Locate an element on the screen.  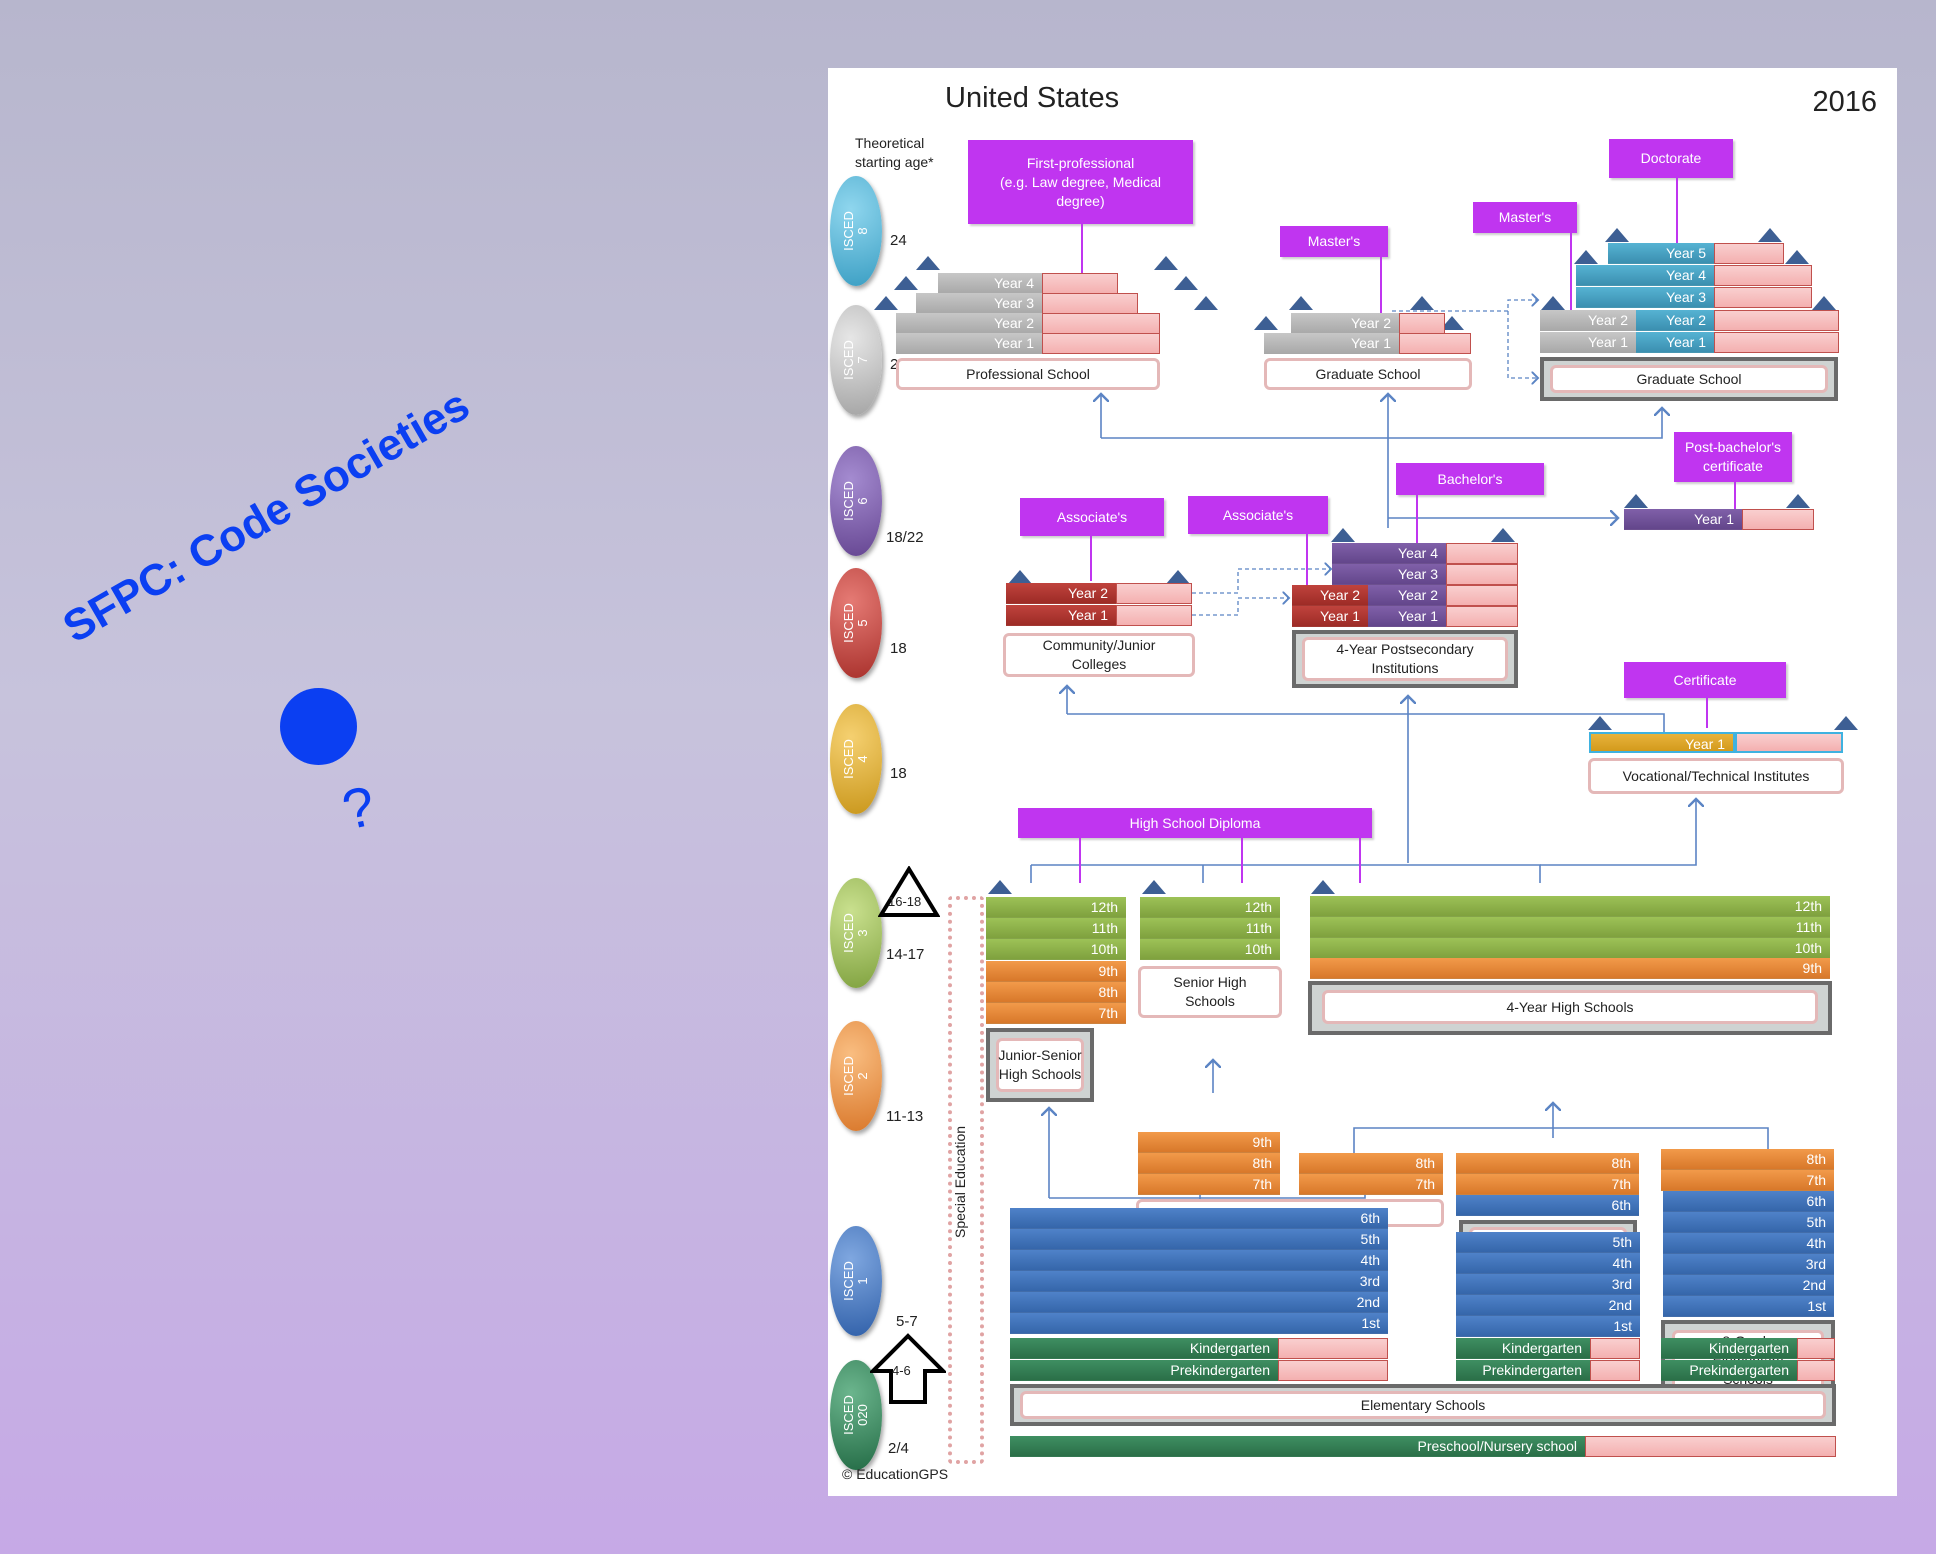
age-isced-8: 24 is located at coordinates (898, 240).